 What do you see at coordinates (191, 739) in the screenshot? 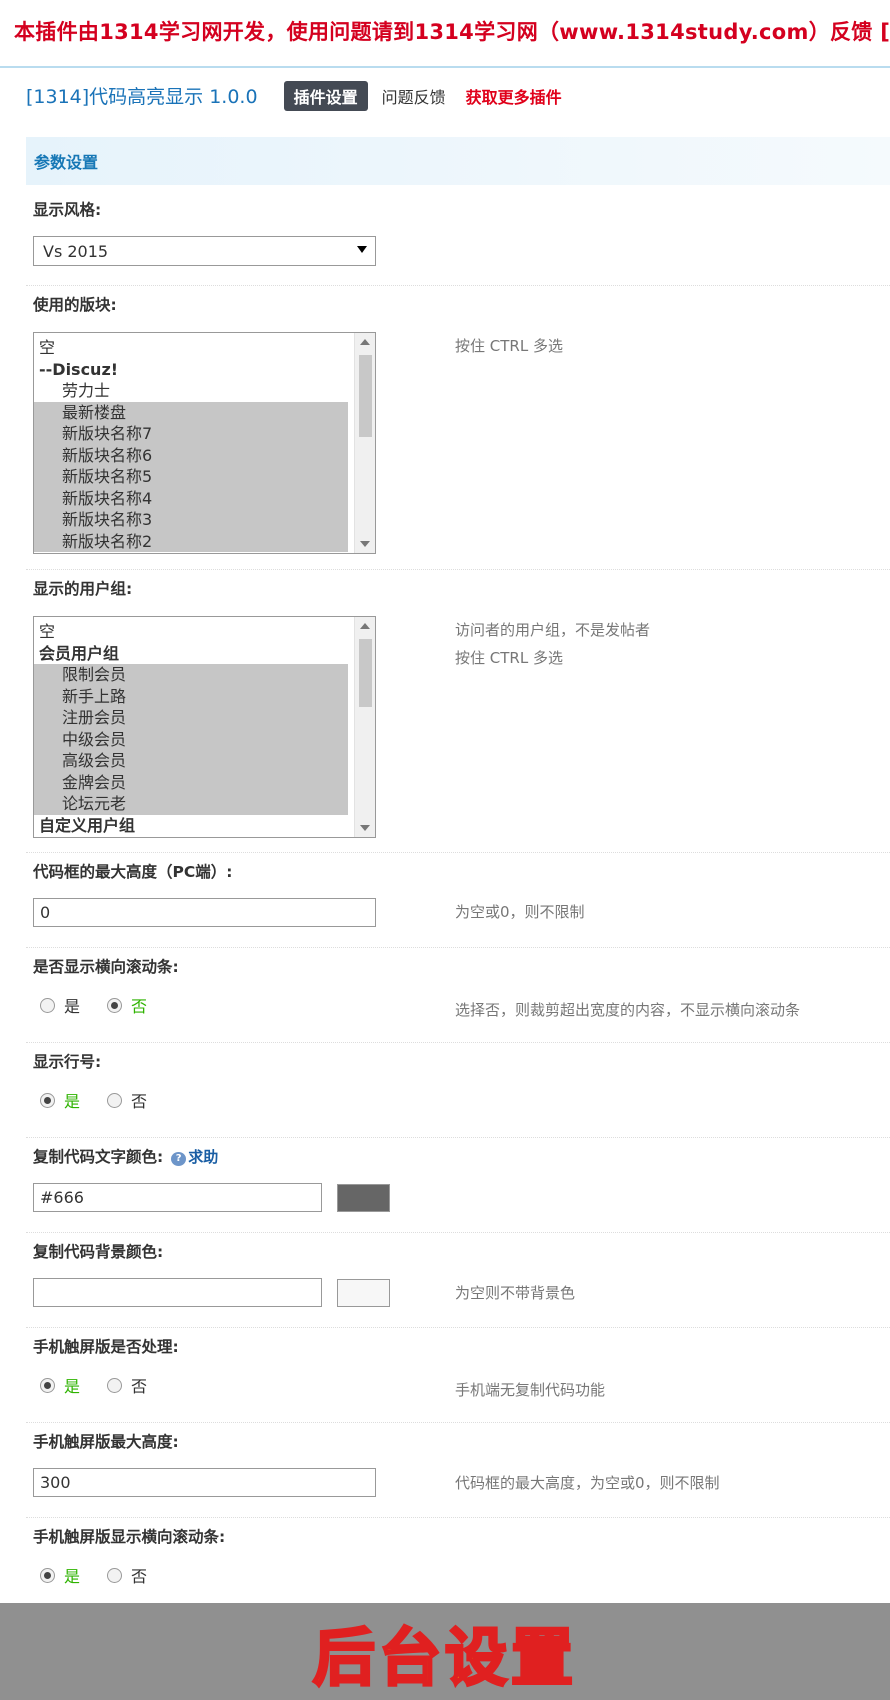
I see `group-option: 中级会员` at bounding box center [191, 739].